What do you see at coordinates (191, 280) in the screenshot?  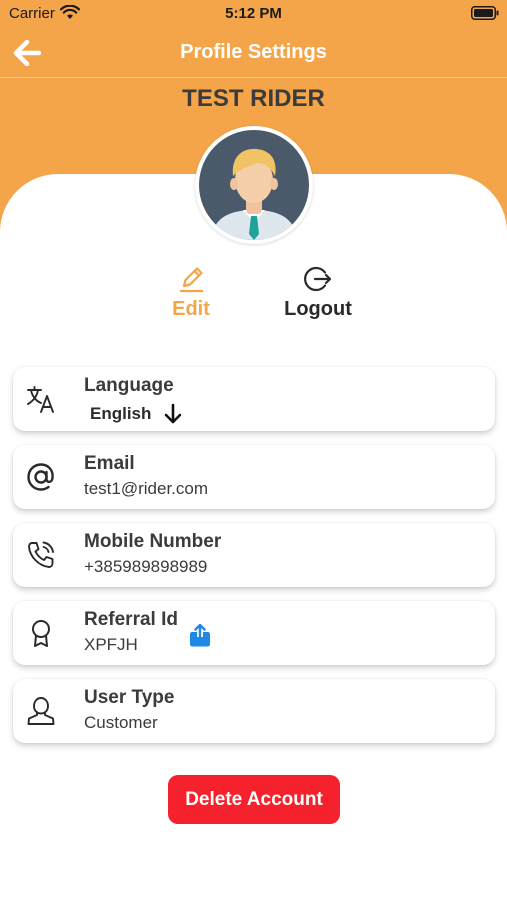 I see `pencil-icon` at bounding box center [191, 280].